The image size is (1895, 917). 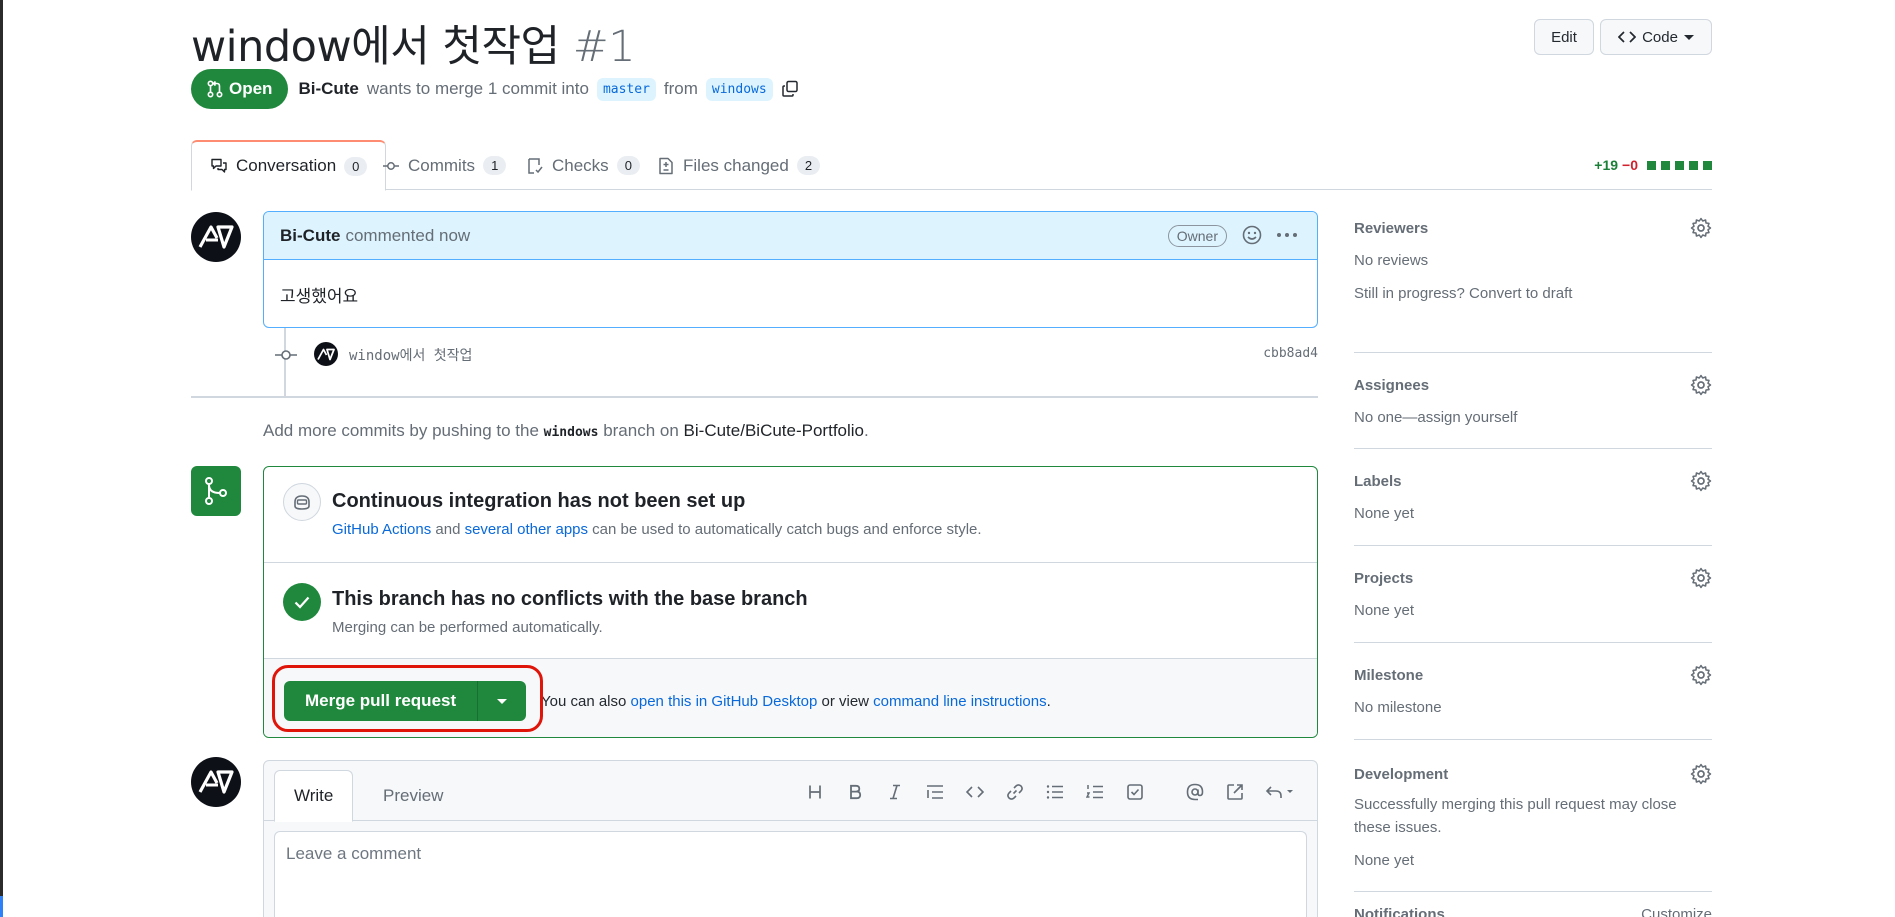 I want to click on mention-icon, so click(x=1195, y=792).